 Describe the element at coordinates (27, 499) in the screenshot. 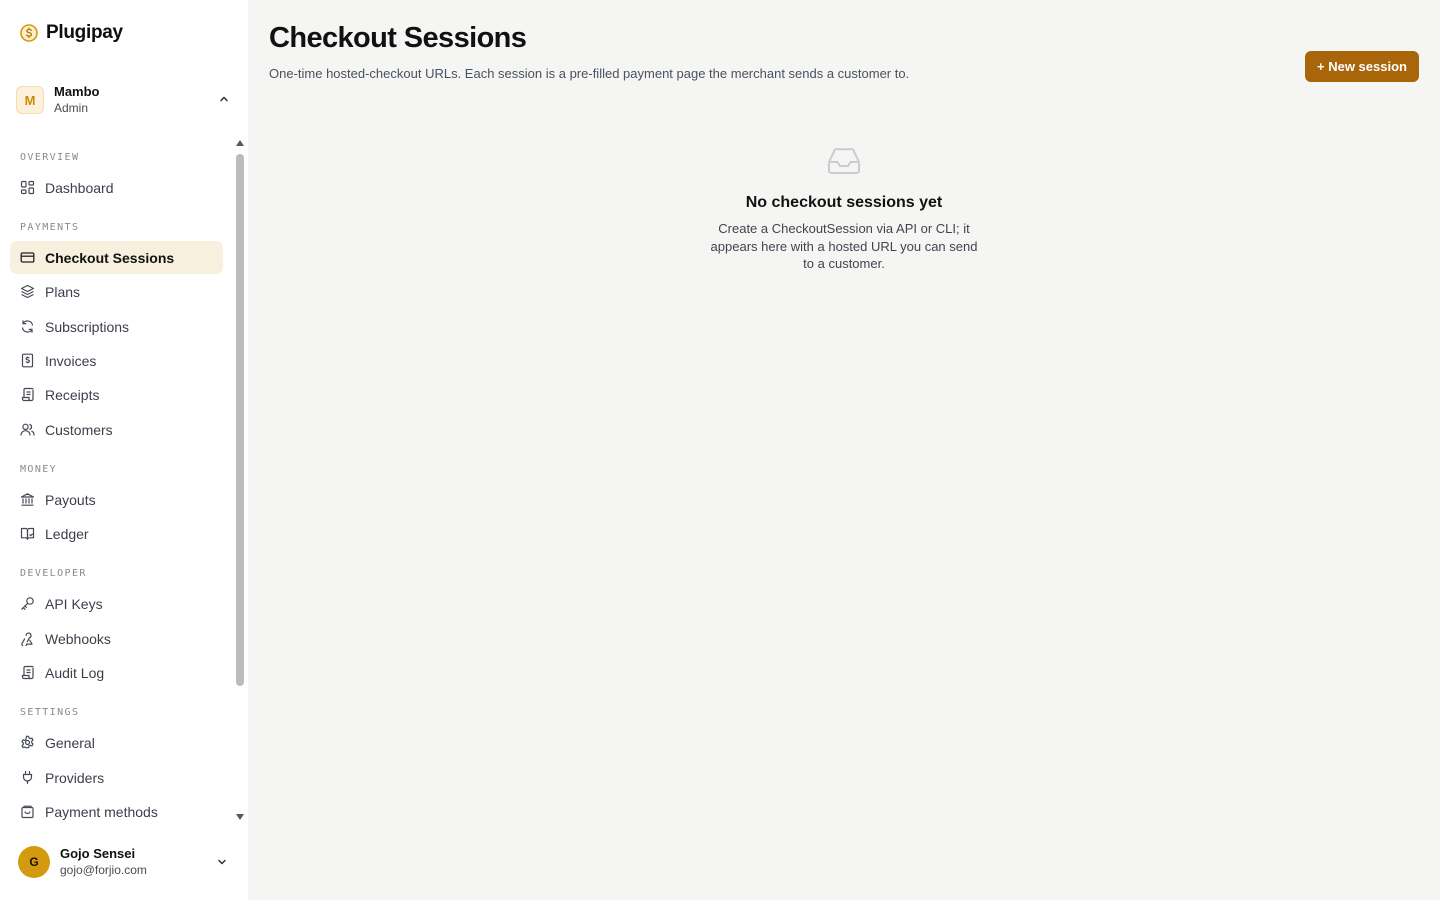

I see `bank-icon` at that location.